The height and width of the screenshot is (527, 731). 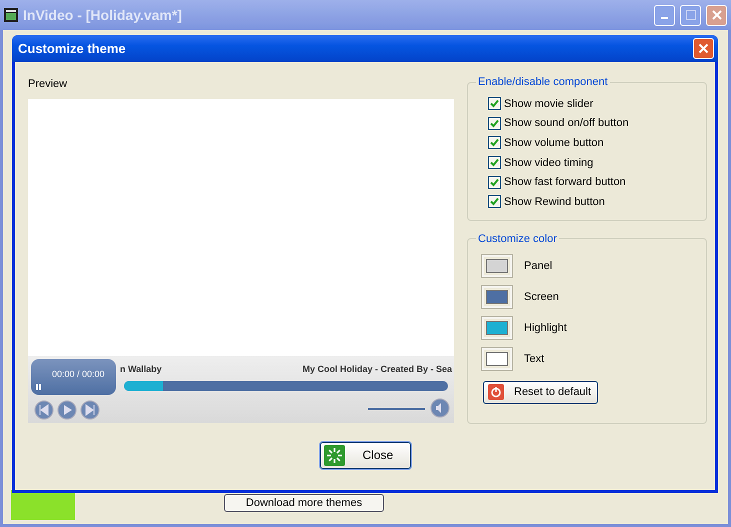 I want to click on checkbox-label: Show movie slider, so click(x=549, y=104).